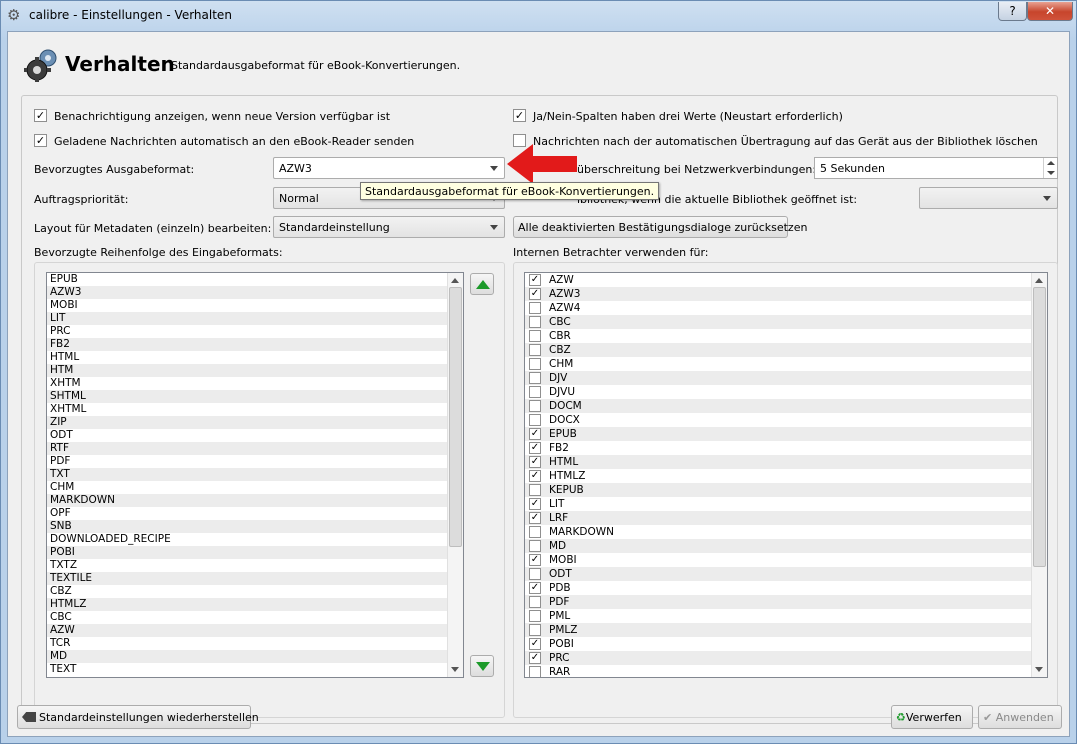 The image size is (1077, 744). Describe the element at coordinates (255, 448) in the screenshot. I see `input-format-item: RTF` at that location.